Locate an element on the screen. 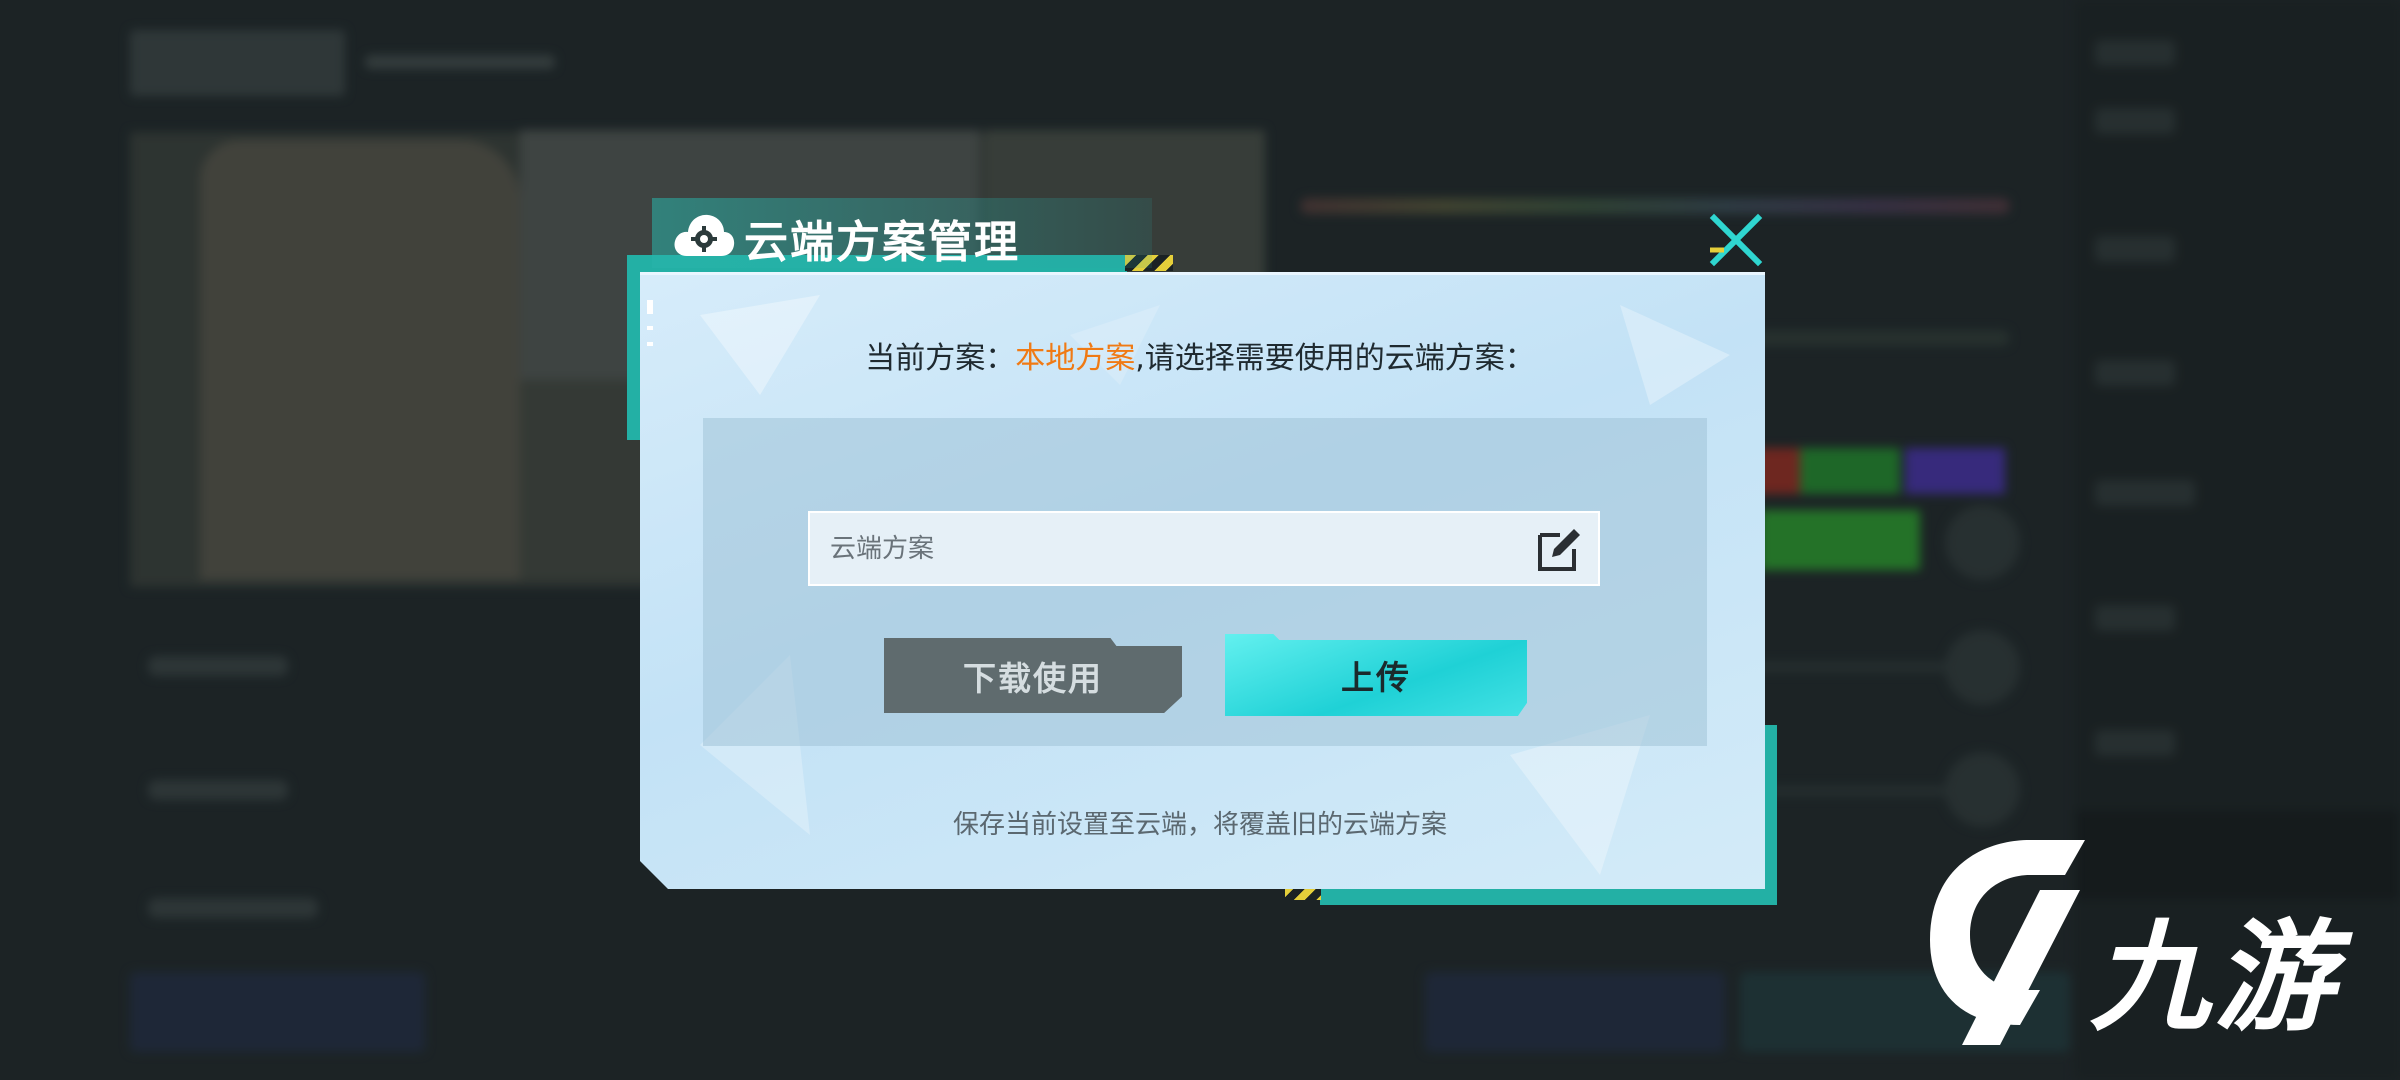 This screenshot has height=1080, width=2400. close-icon is located at coordinates (1736, 240).